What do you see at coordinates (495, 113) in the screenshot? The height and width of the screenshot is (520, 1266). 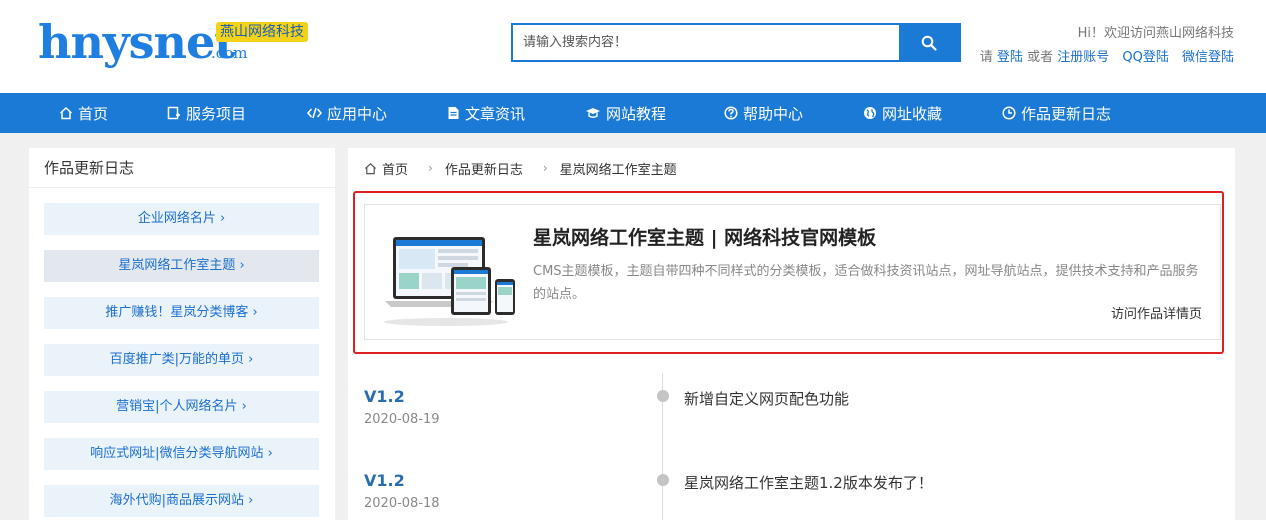 I see `nav-item-label: 文章资讯` at bounding box center [495, 113].